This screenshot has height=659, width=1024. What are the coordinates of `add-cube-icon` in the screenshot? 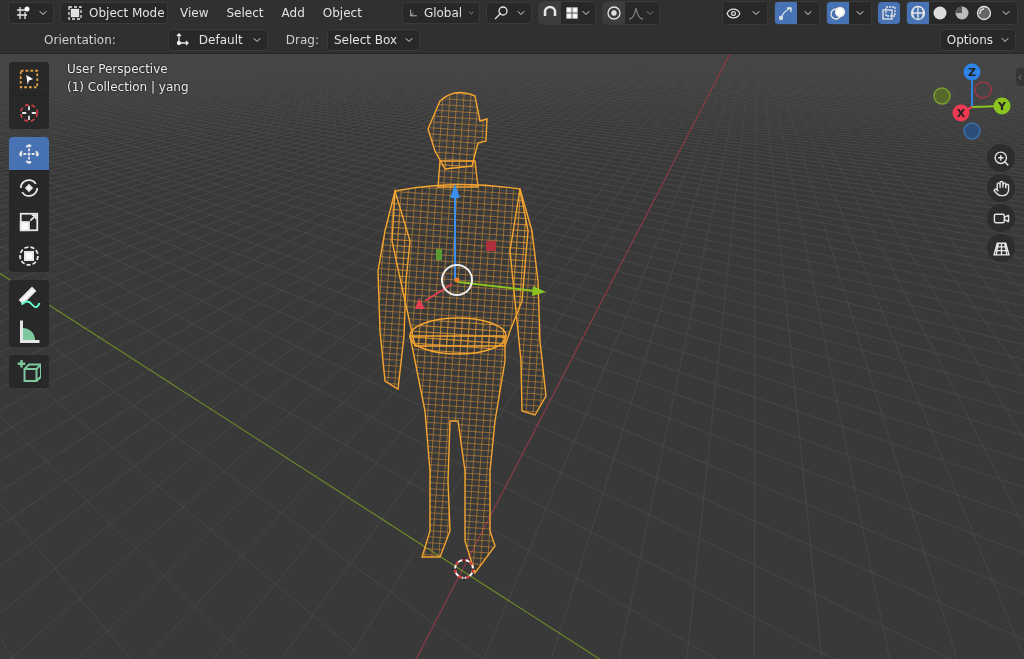 It's located at (29, 371).